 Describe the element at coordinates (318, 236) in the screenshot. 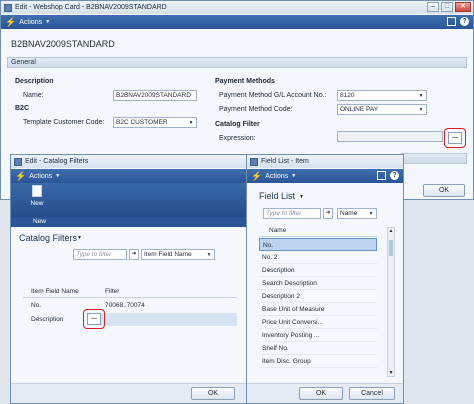

I see `fl-divider` at that location.